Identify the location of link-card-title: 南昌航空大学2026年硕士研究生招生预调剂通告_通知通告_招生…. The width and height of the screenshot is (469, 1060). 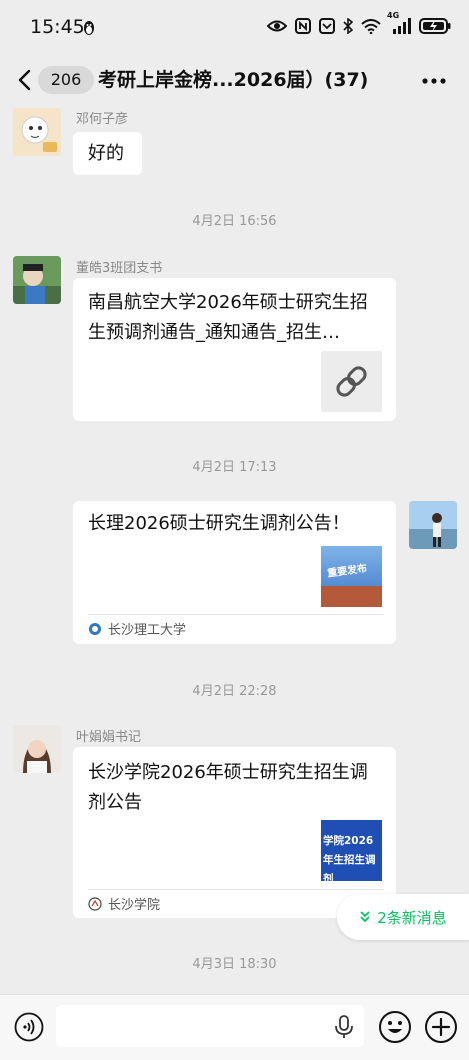
(228, 317).